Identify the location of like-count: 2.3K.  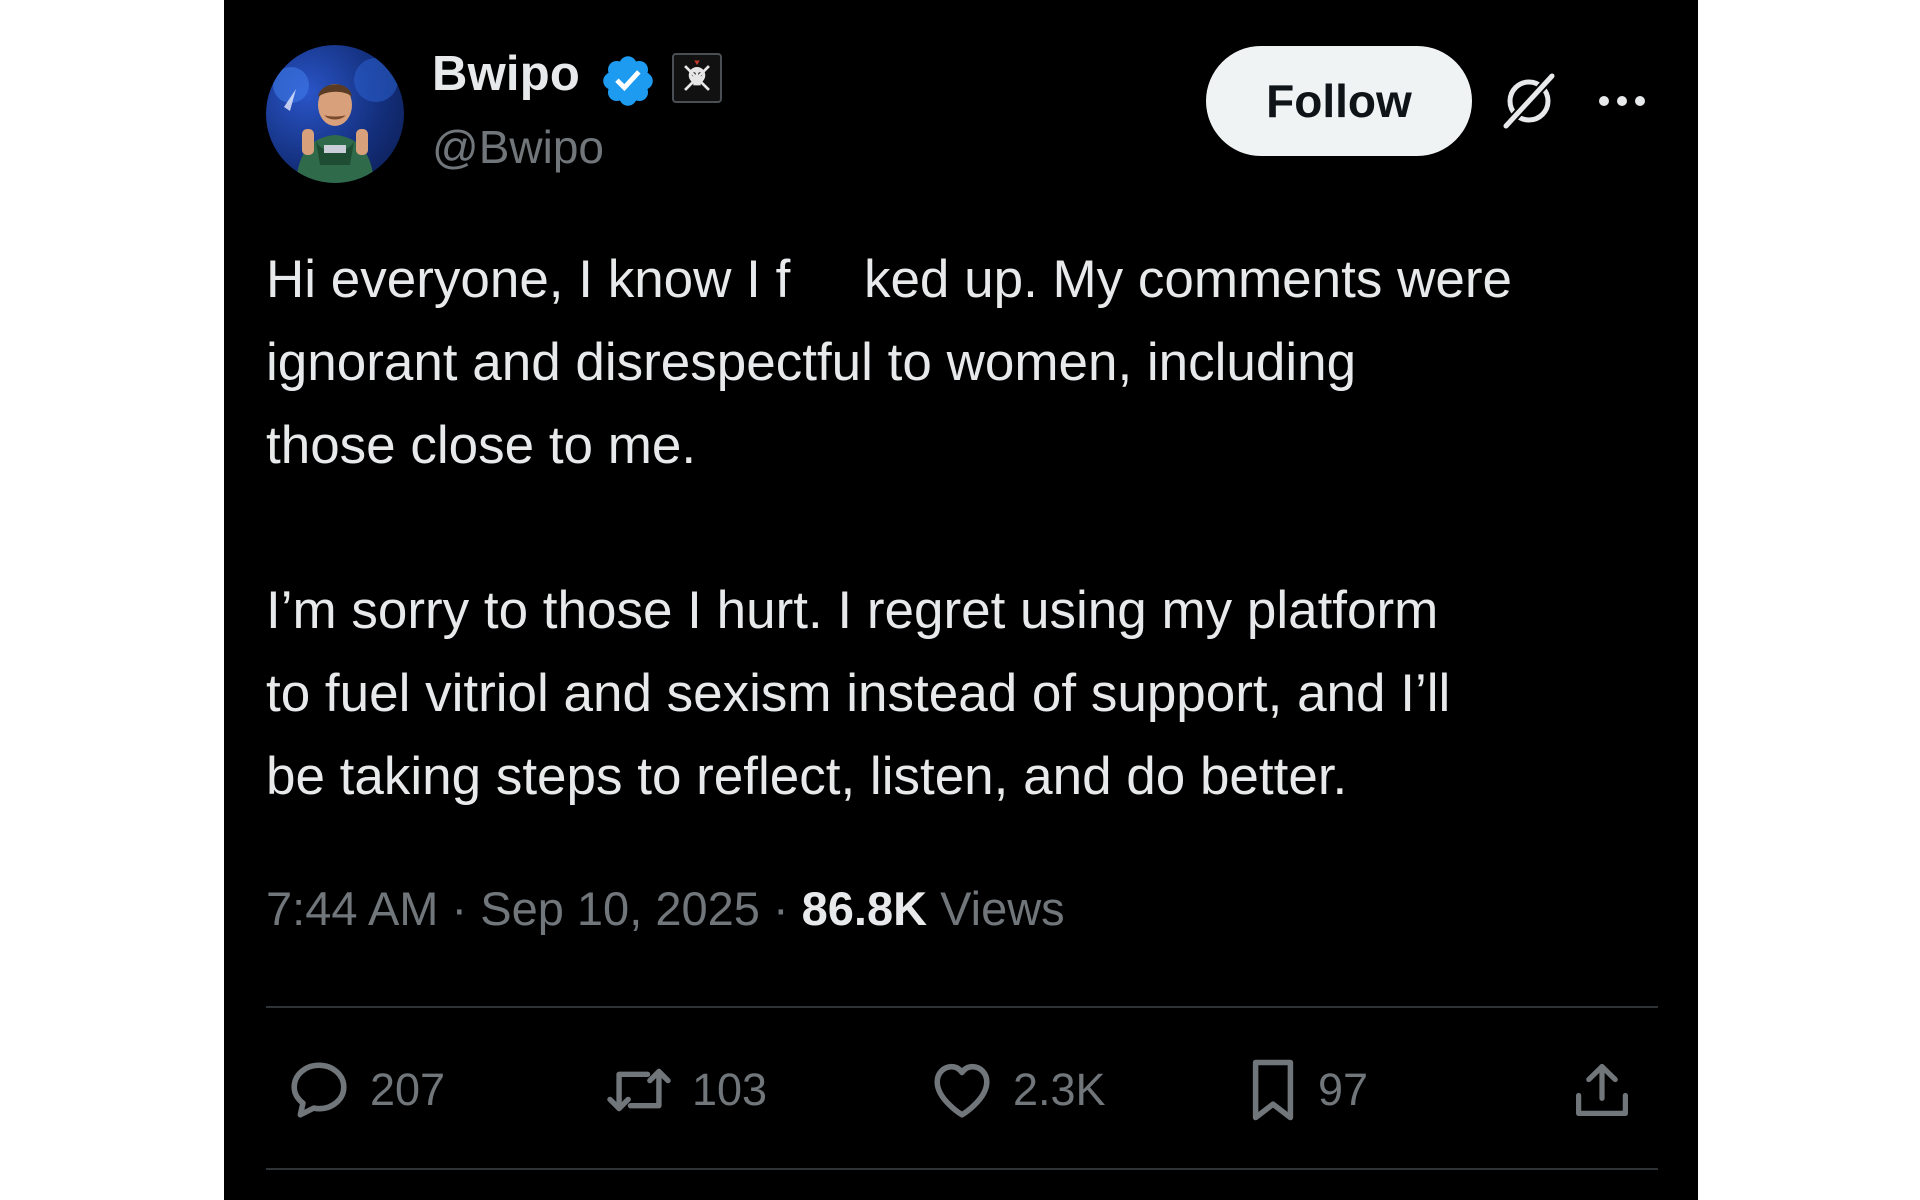
(1059, 1089).